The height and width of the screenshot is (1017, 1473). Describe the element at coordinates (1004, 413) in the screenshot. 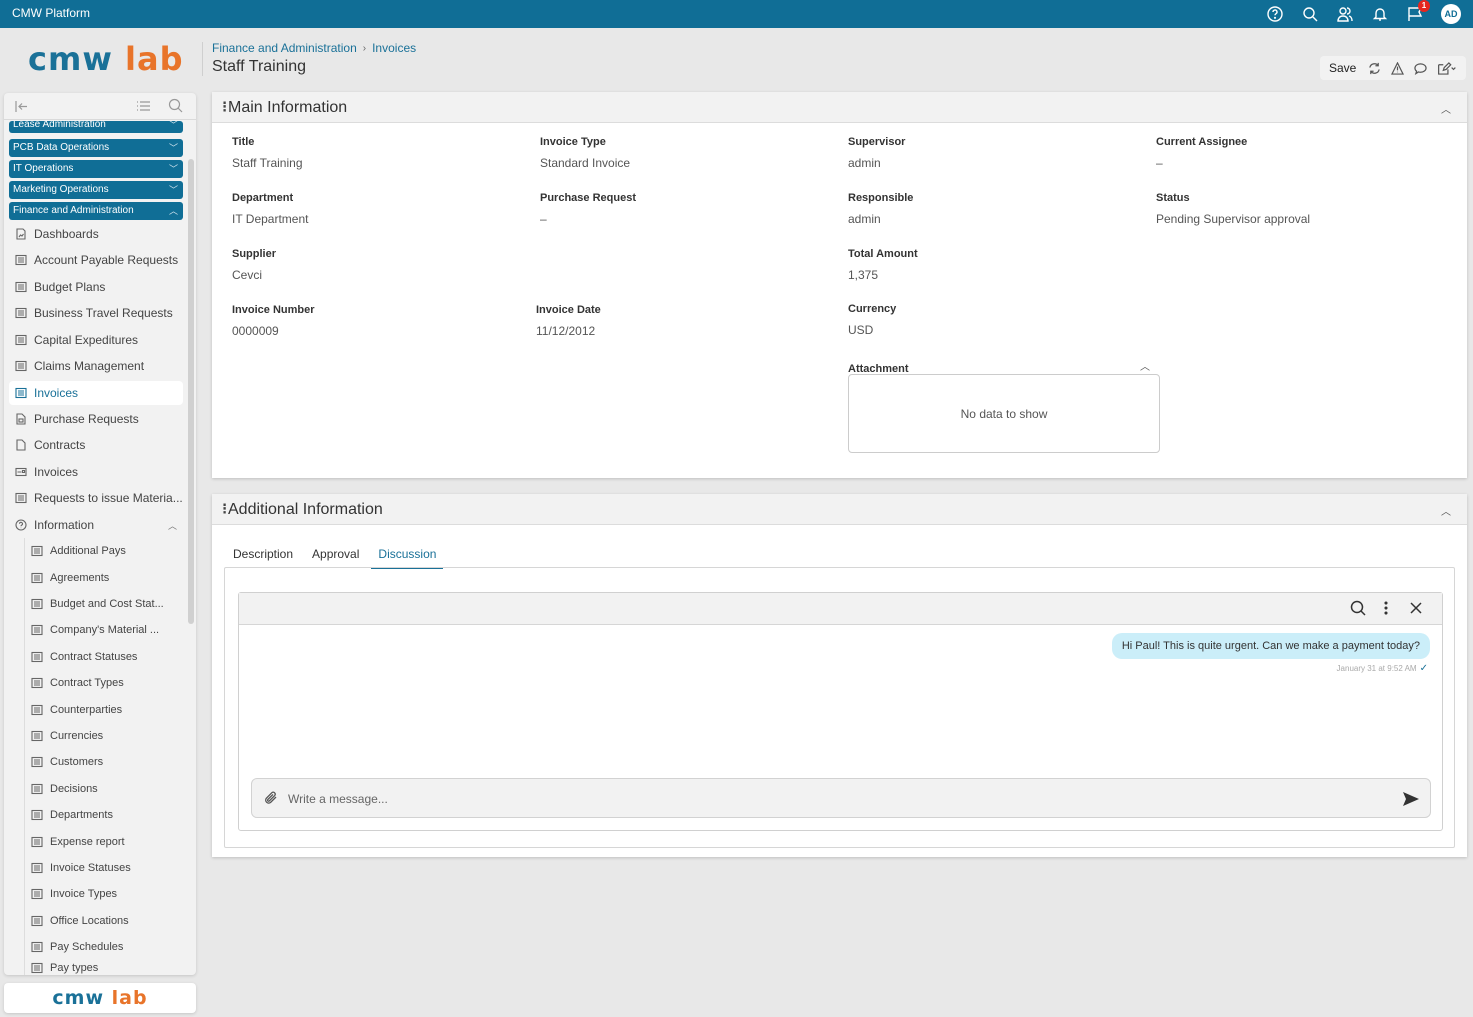

I see `attachment-box: No data to show` at that location.